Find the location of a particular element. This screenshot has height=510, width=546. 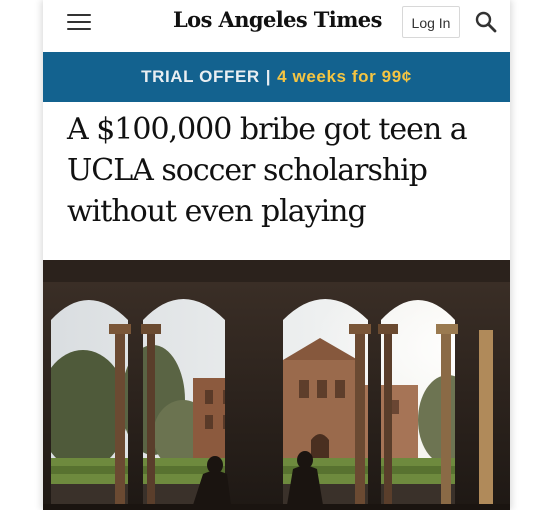

site-logo: Los Angeles Times is located at coordinates (277, 19).